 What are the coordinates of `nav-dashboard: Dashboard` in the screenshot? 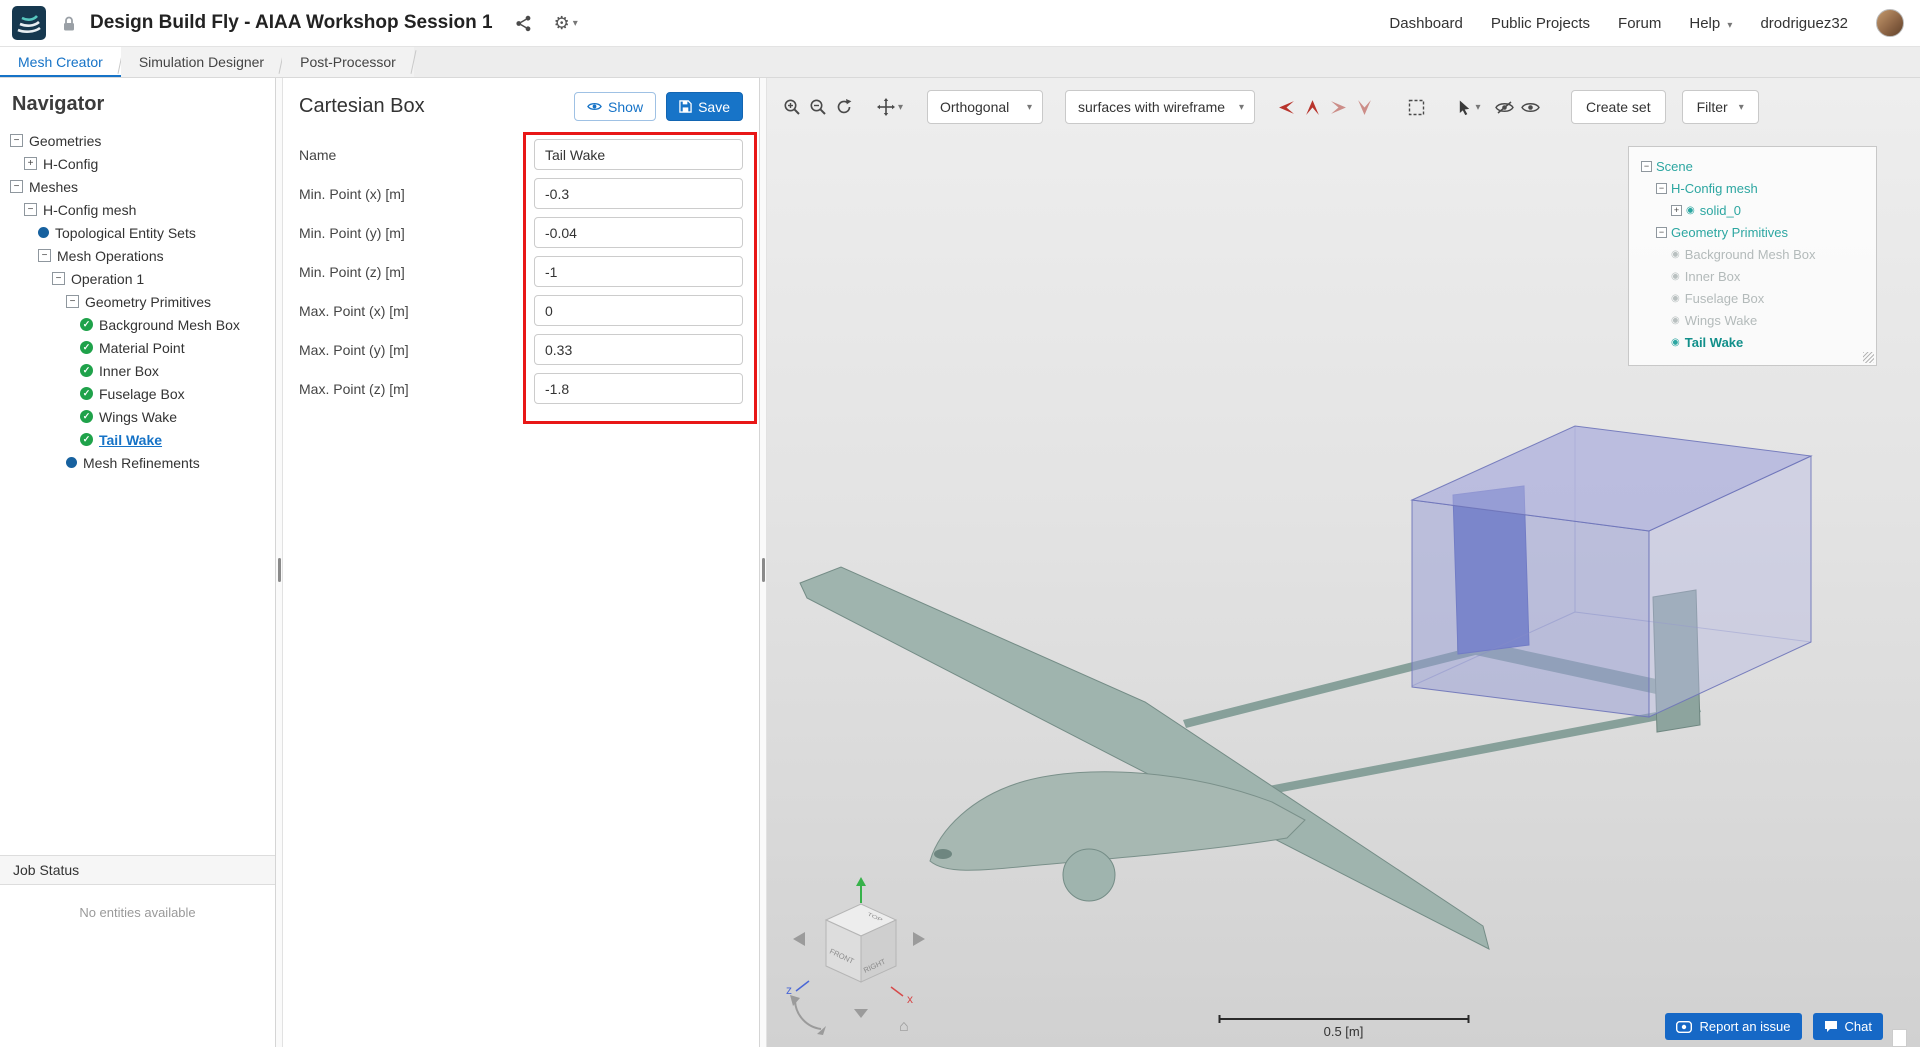 It's located at (1425, 23).